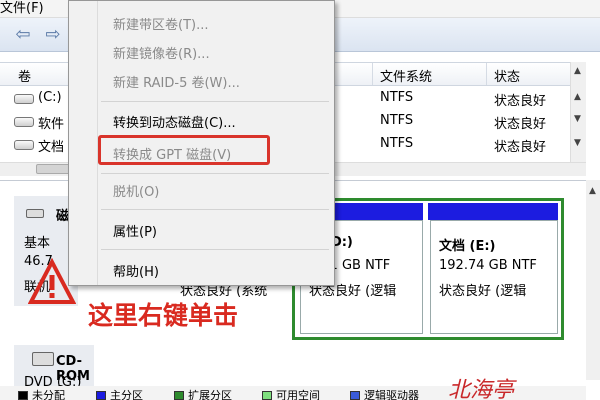  Describe the element at coordinates (51, 147) in the screenshot. I see `volume-name: 文档` at that location.